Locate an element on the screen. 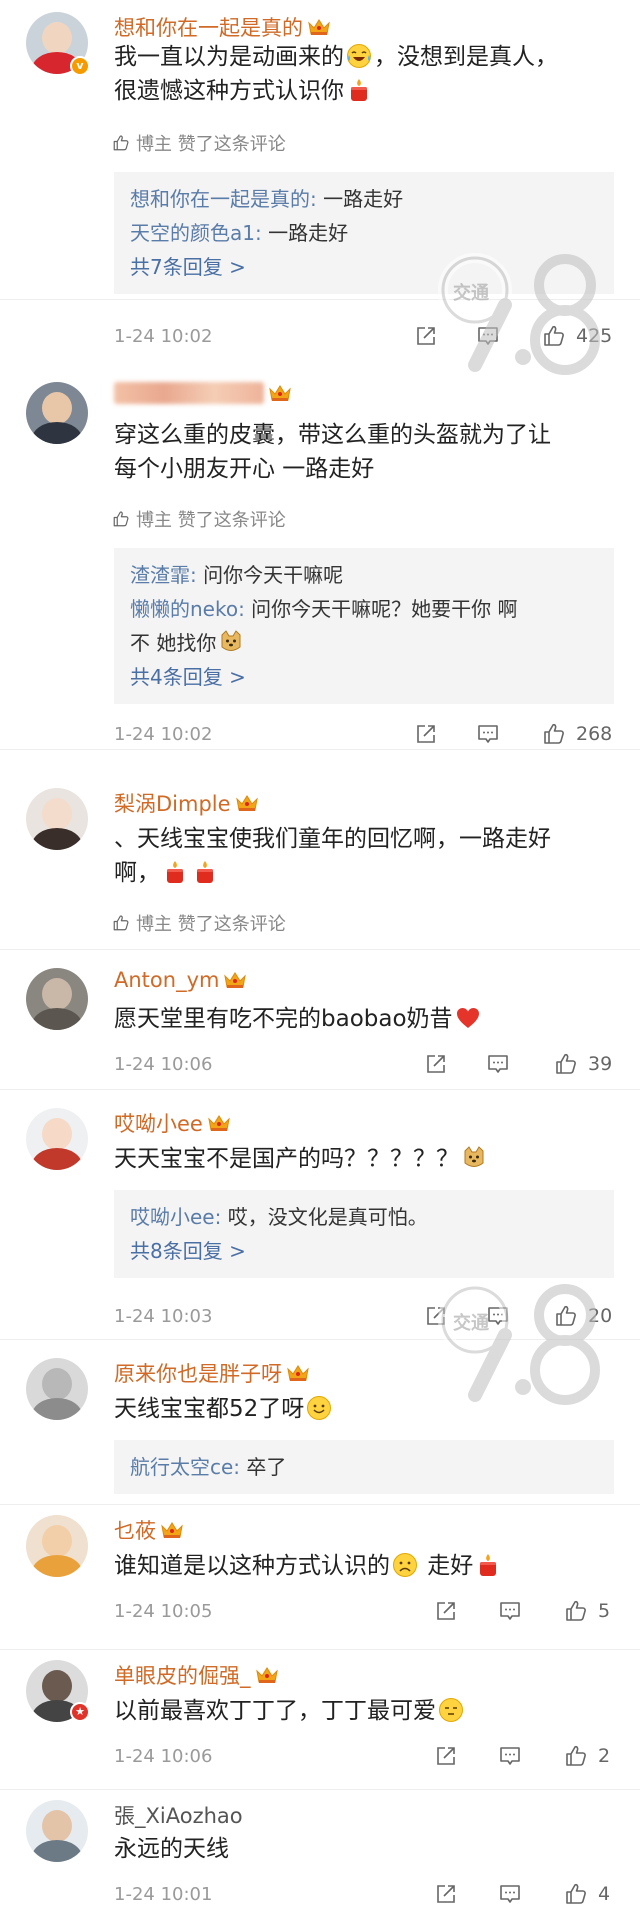  like-button: 5 is located at coordinates (587, 1611).